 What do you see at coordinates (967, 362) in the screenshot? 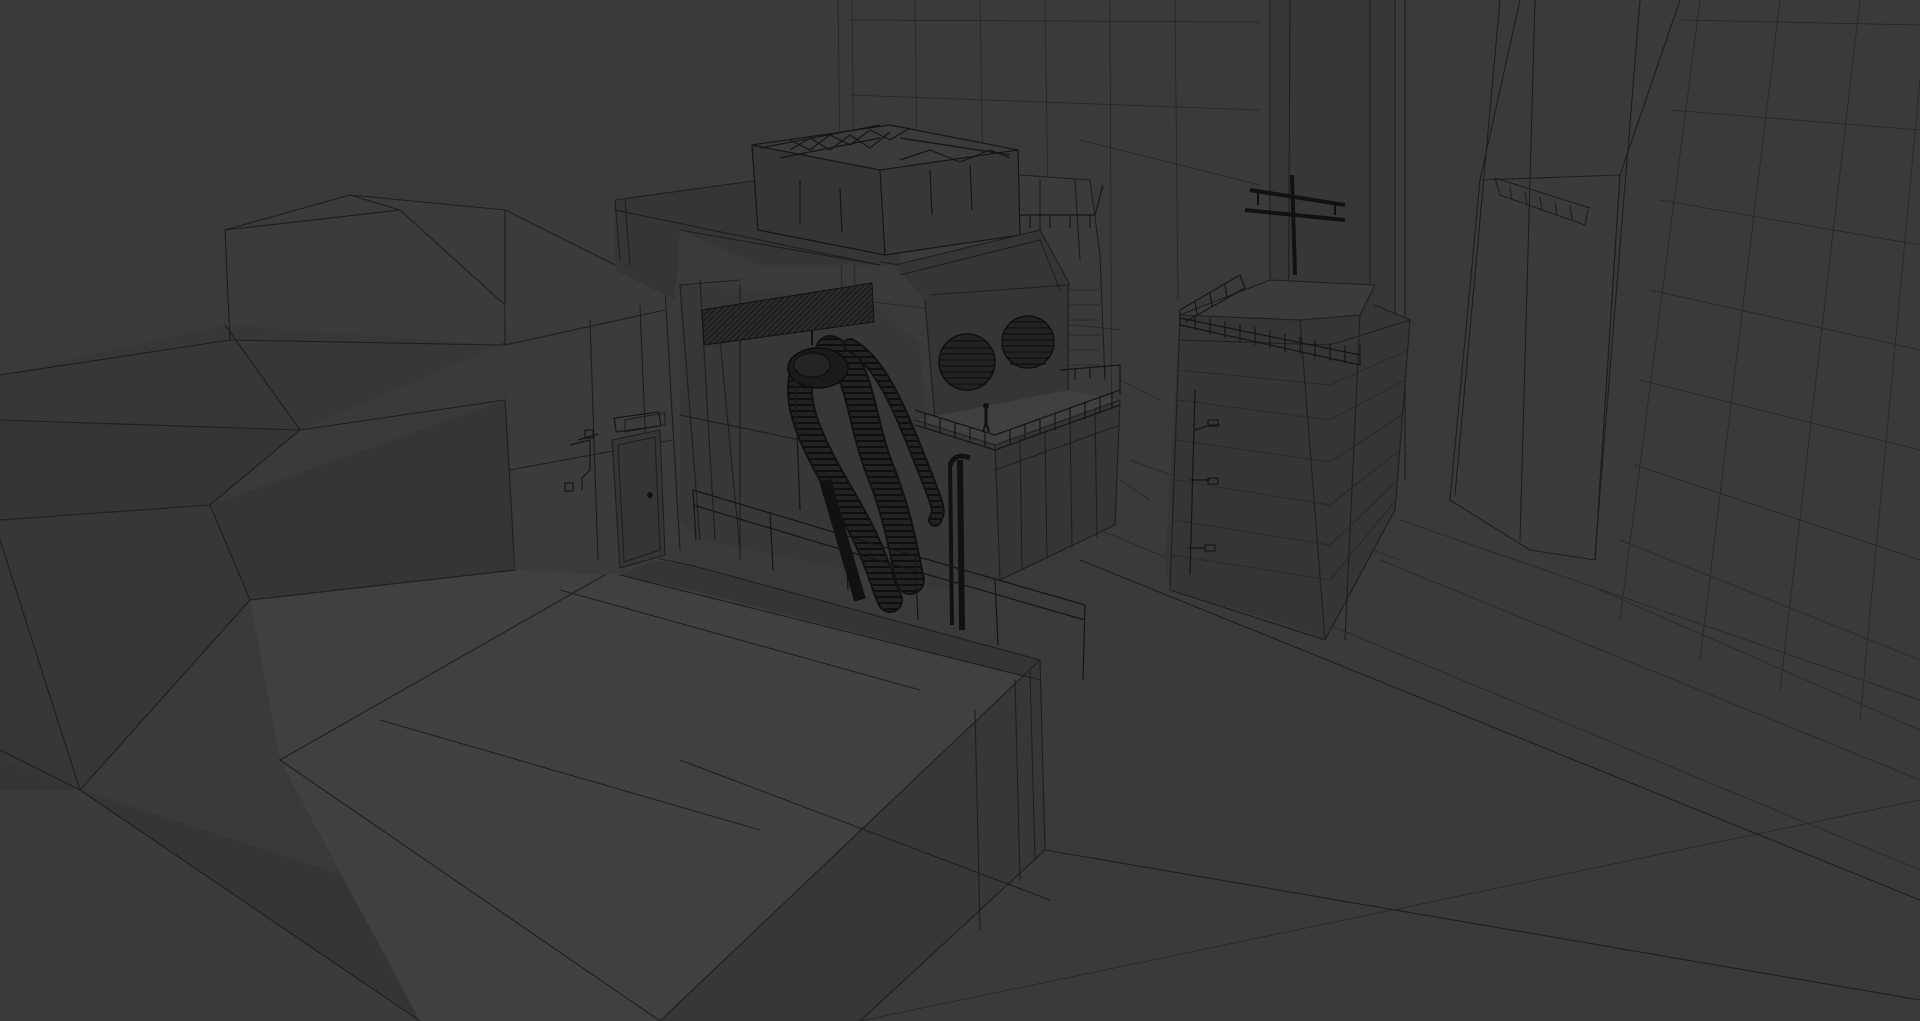
I see `fan-left-icon` at bounding box center [967, 362].